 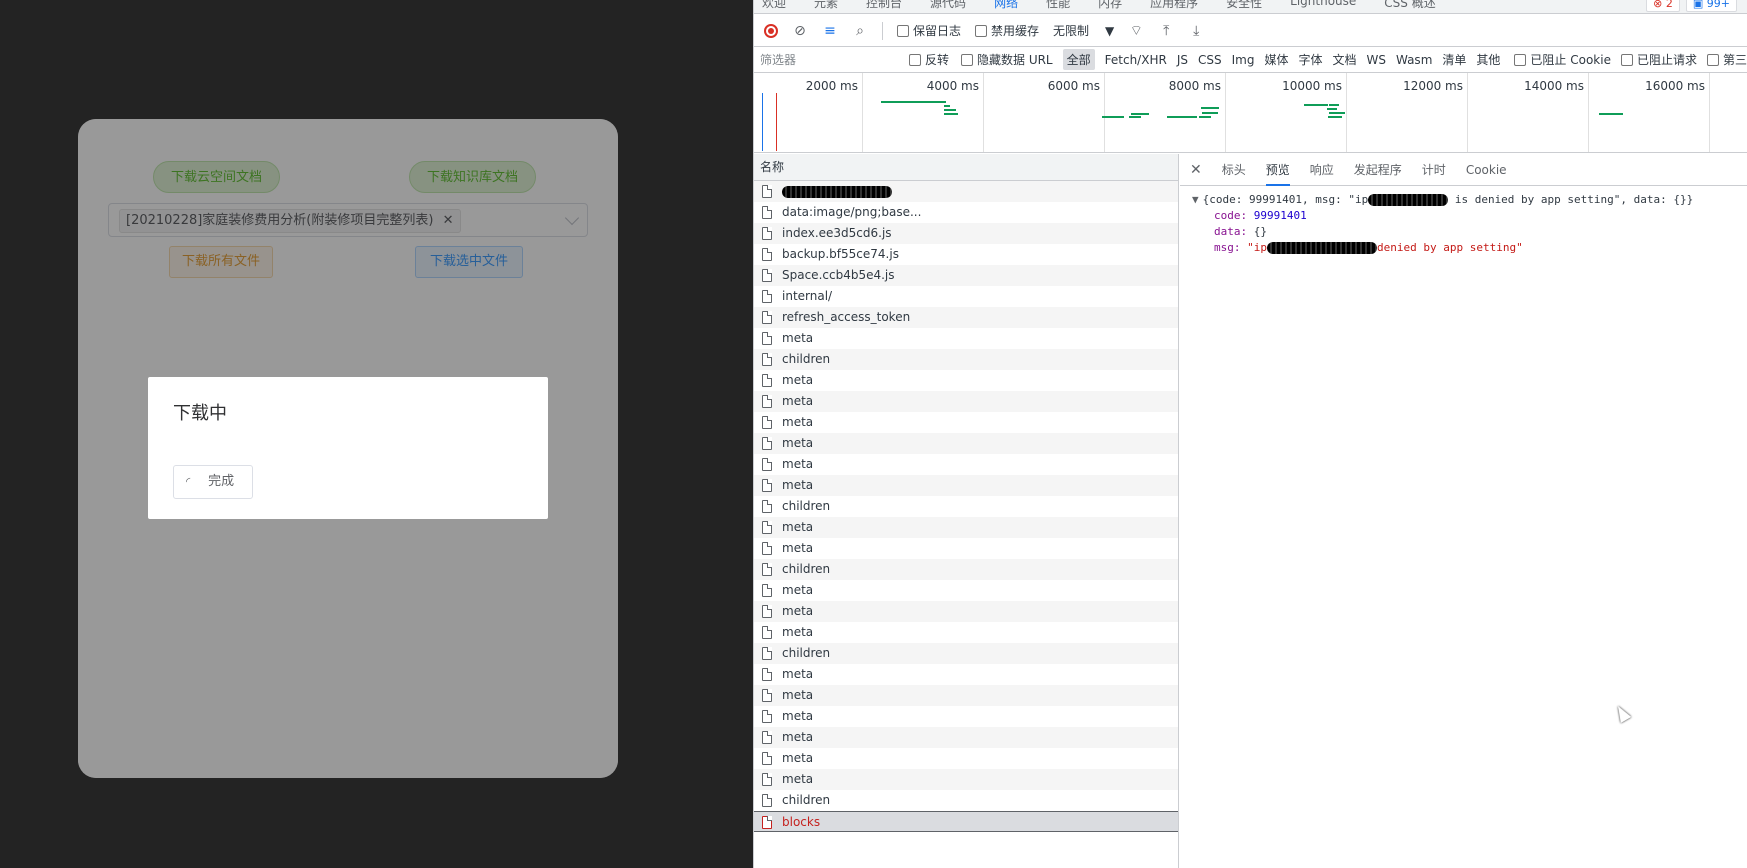 What do you see at coordinates (1110, 5) in the screenshot?
I see `devtools-tab: 内存` at bounding box center [1110, 5].